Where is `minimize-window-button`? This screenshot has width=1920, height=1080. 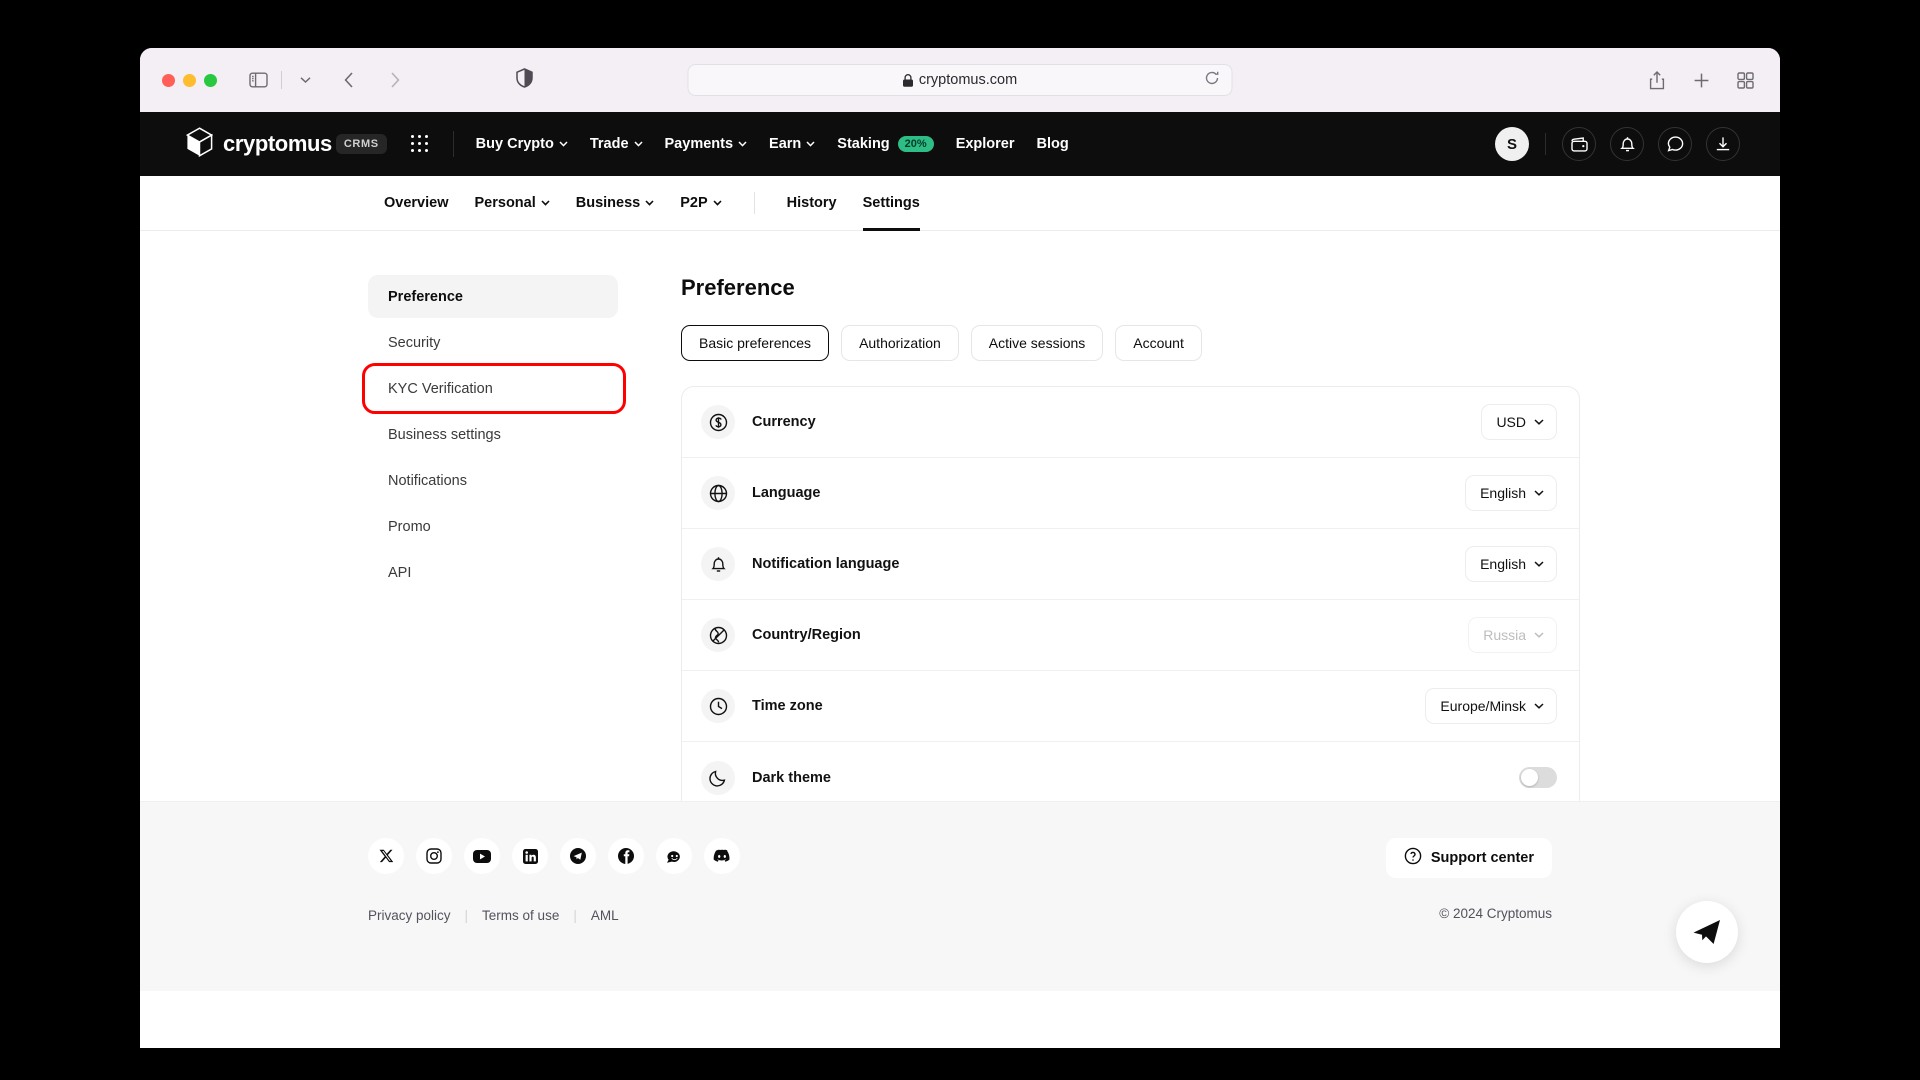
minimize-window-button is located at coordinates (189, 80).